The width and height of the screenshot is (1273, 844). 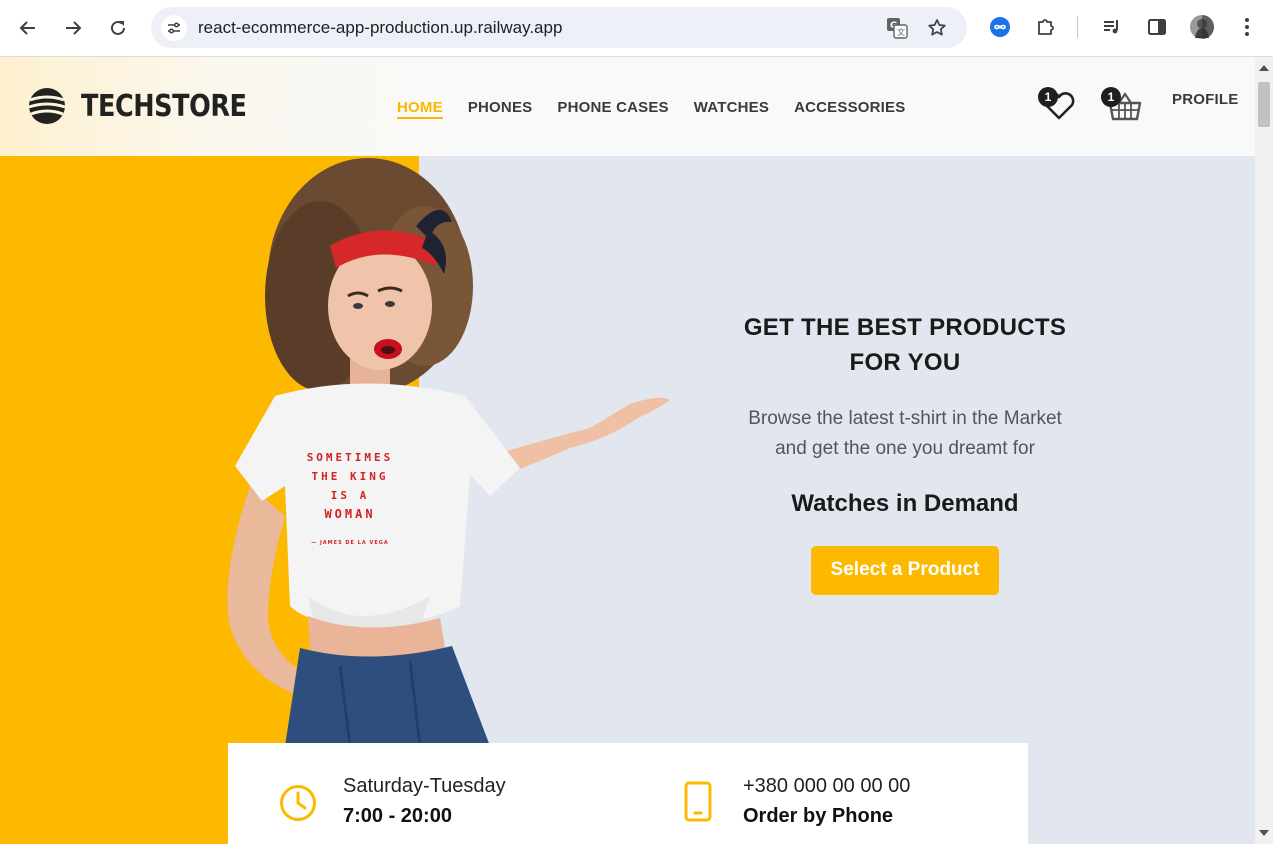 I want to click on hours-days: Saturday-Tuesday, so click(x=424, y=786).